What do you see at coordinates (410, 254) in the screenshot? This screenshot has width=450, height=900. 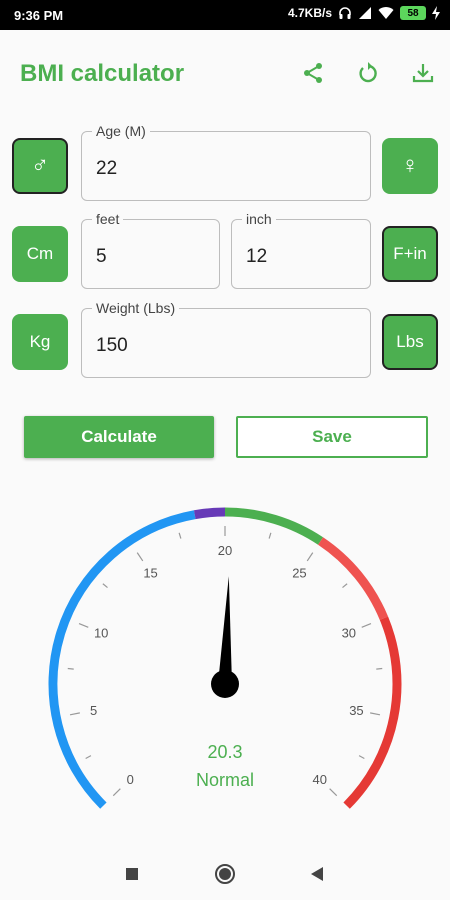 I see `feet-inch-button: F+in` at bounding box center [410, 254].